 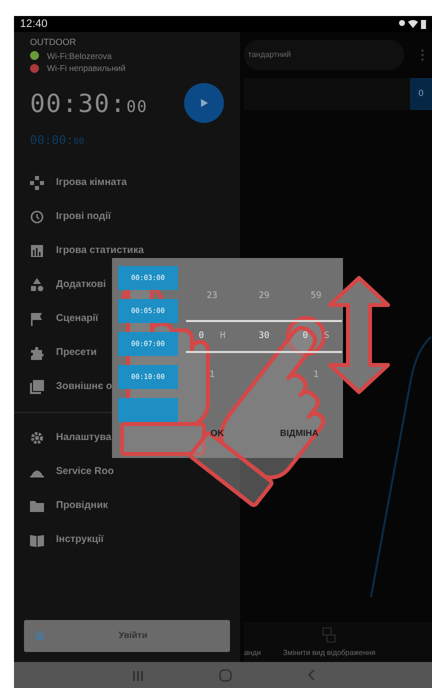 I want to click on network-label: Wi-Fi:Belozerova, so click(x=79, y=56).